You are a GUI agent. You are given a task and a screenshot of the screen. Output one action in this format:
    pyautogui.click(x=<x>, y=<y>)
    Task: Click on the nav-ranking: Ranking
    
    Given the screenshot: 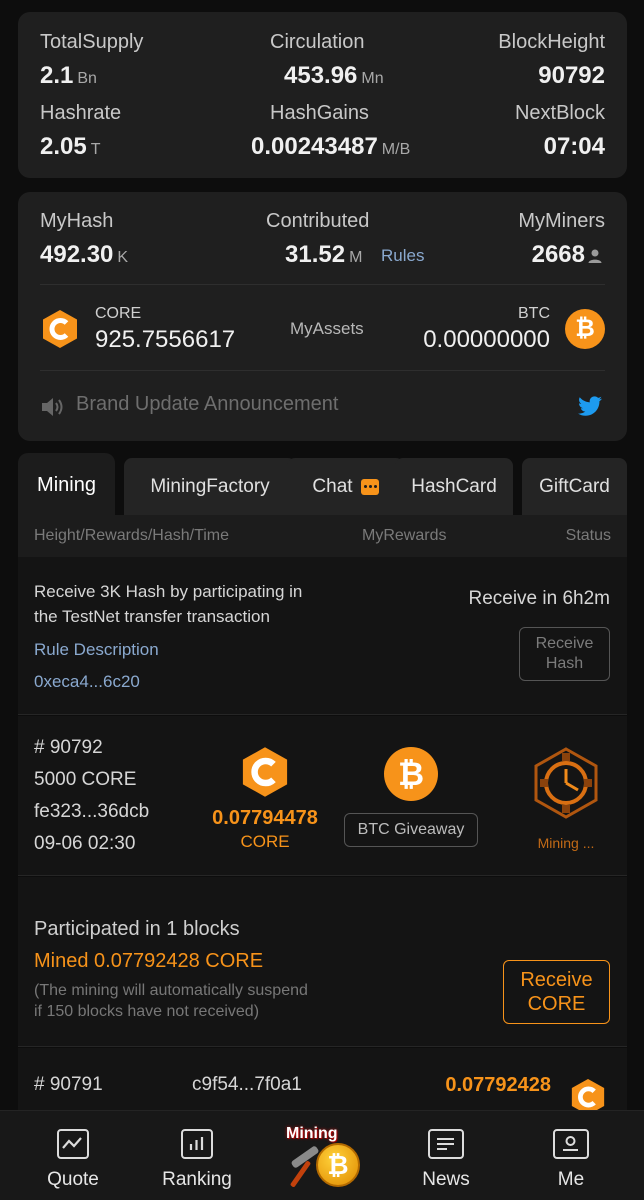 What is the action you would take?
    pyautogui.click(x=197, y=1155)
    